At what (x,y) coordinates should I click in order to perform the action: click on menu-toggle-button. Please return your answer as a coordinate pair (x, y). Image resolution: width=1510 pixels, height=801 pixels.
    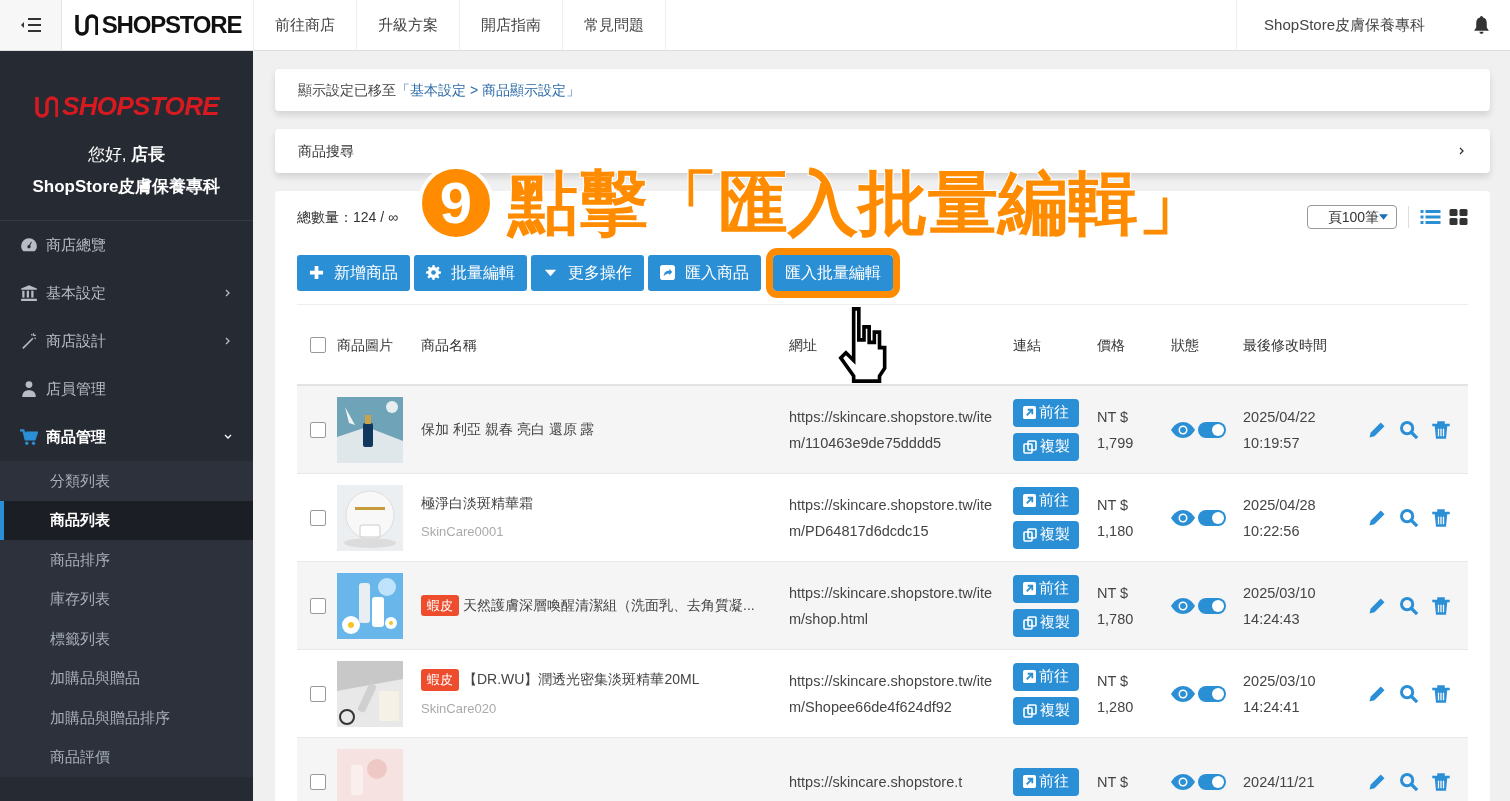
    Looking at the image, I should click on (31, 25).